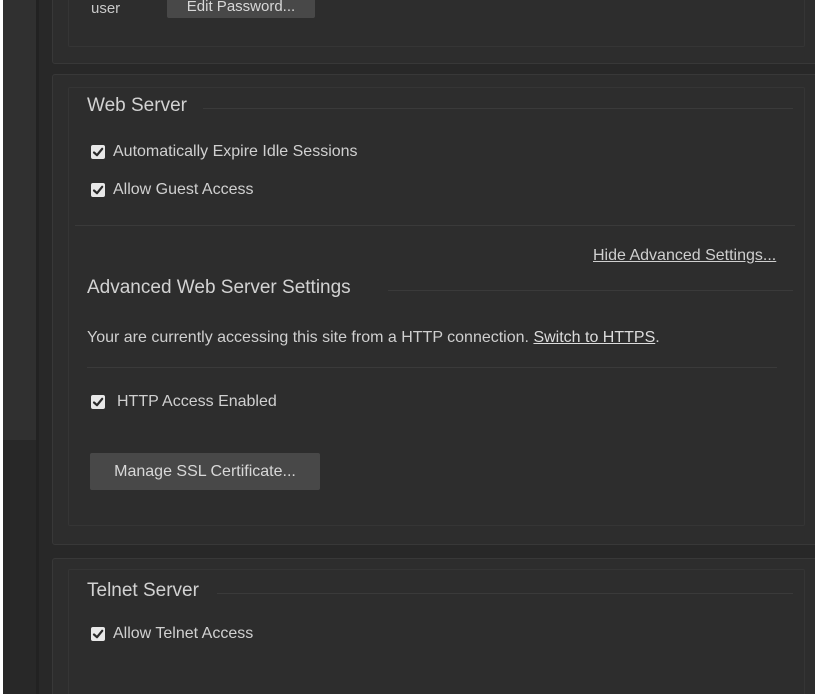 The image size is (817, 698). Describe the element at coordinates (432, 367) in the screenshot. I see `connection-divider` at that location.